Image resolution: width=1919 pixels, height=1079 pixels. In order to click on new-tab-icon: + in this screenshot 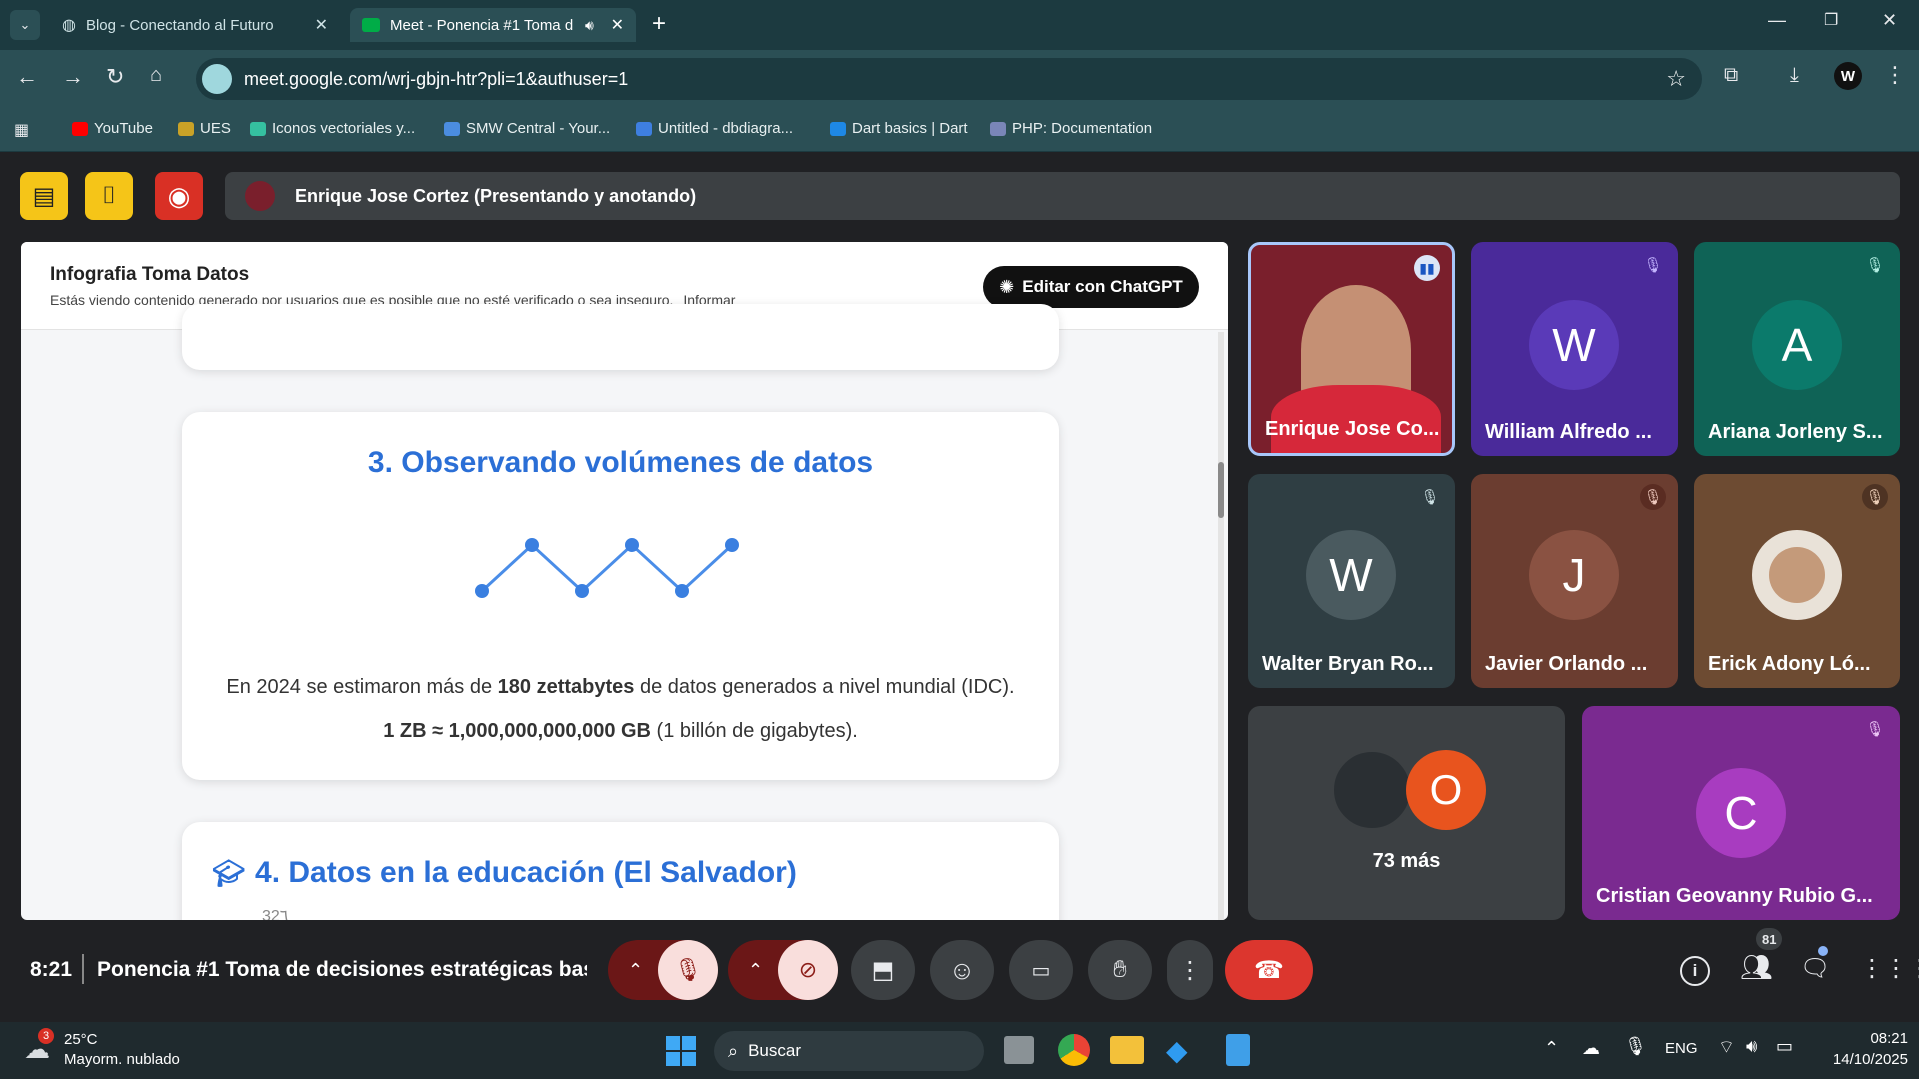, I will do `click(659, 24)`.